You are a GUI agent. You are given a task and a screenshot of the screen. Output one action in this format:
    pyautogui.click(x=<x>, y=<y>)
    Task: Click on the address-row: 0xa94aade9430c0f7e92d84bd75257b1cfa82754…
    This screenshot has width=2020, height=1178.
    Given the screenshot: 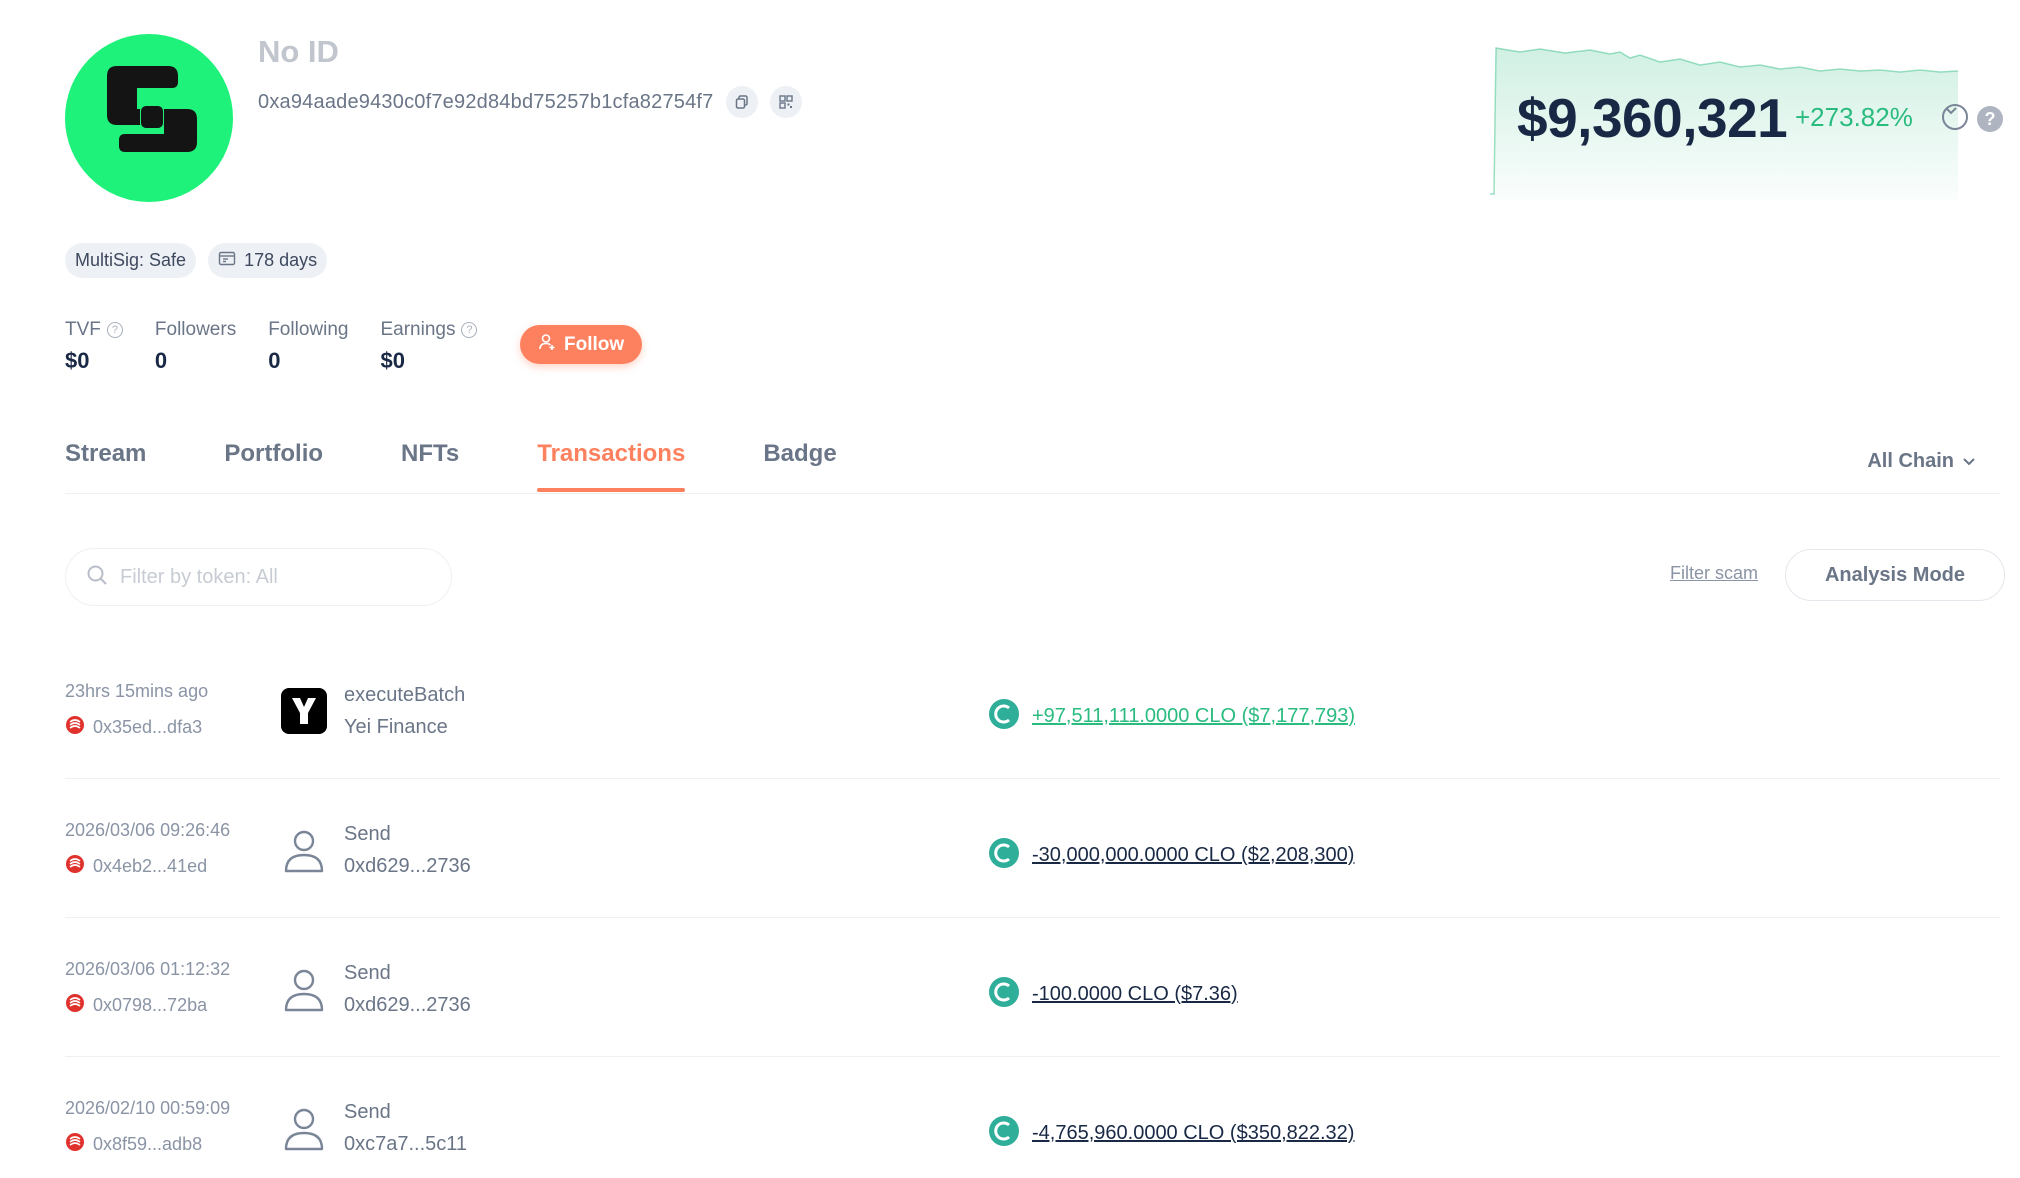 What is the action you would take?
    pyautogui.click(x=530, y=102)
    